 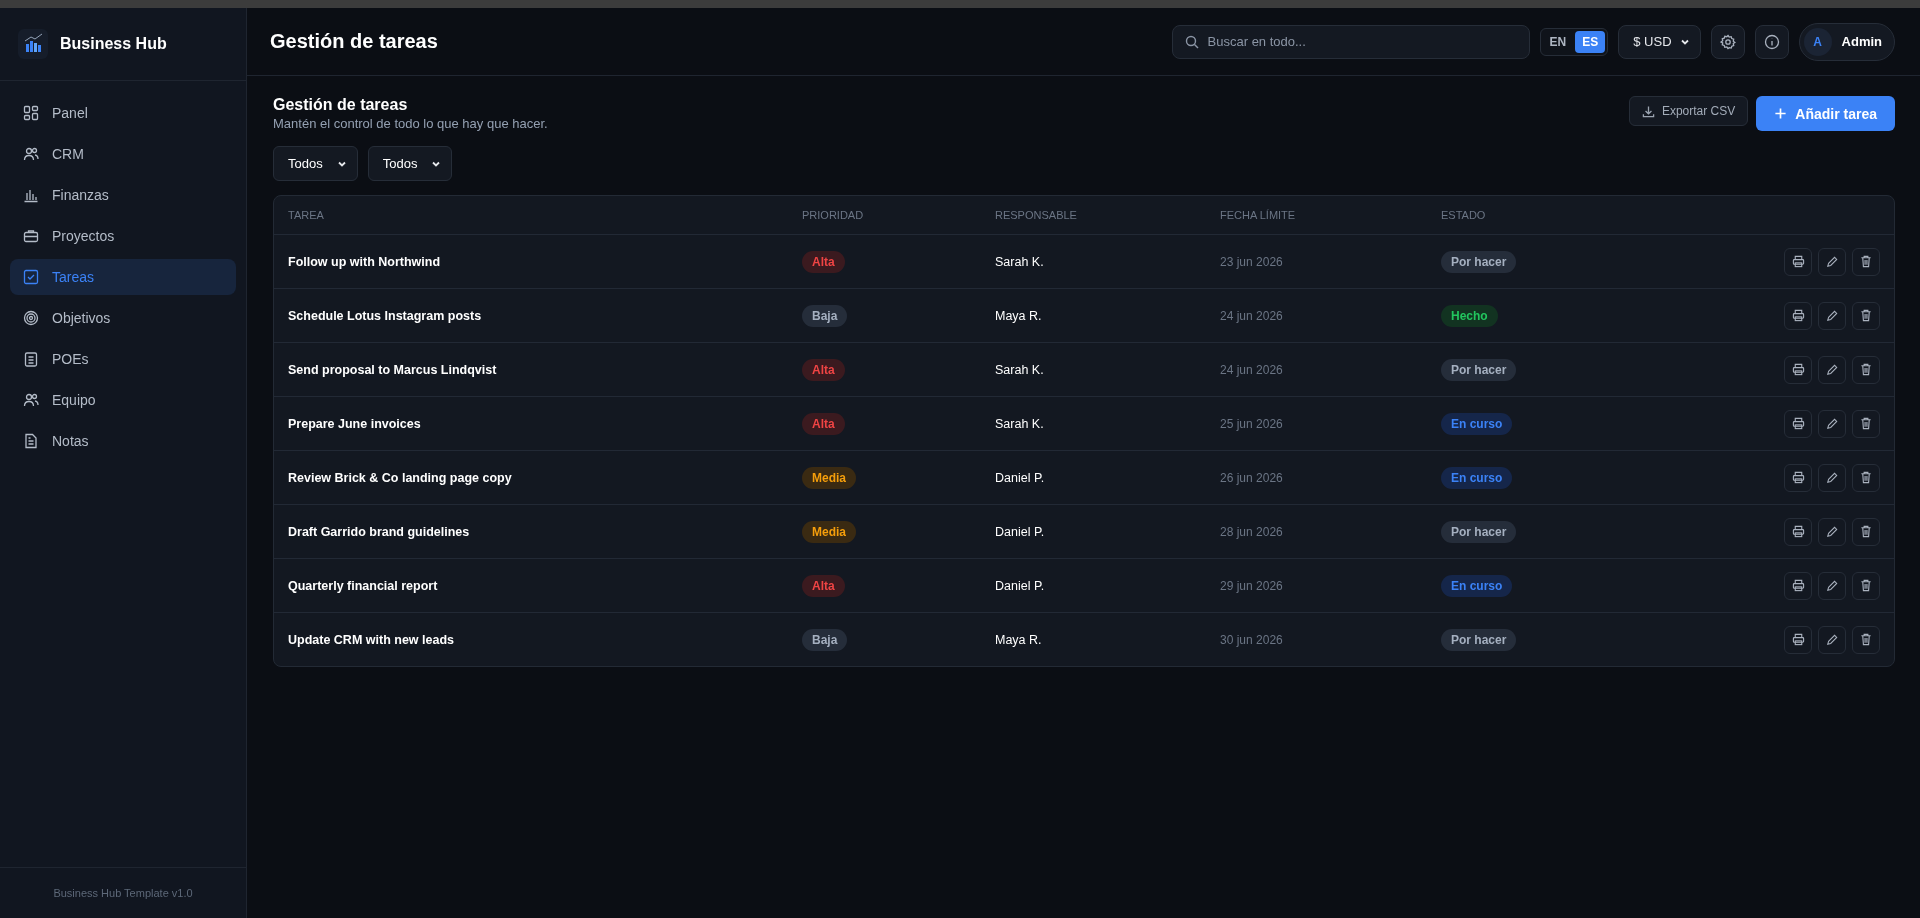 What do you see at coordinates (1252, 369) in the screenshot?
I see `due-date: 24 jun 2026` at bounding box center [1252, 369].